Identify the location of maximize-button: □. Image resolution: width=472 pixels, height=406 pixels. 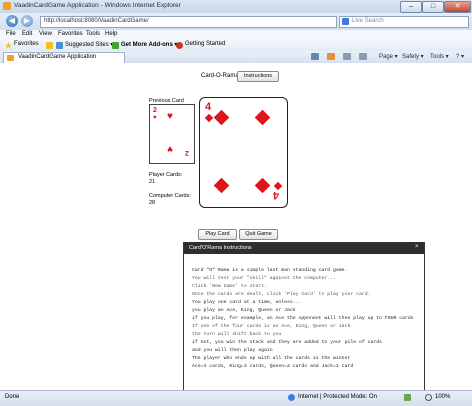
(433, 7).